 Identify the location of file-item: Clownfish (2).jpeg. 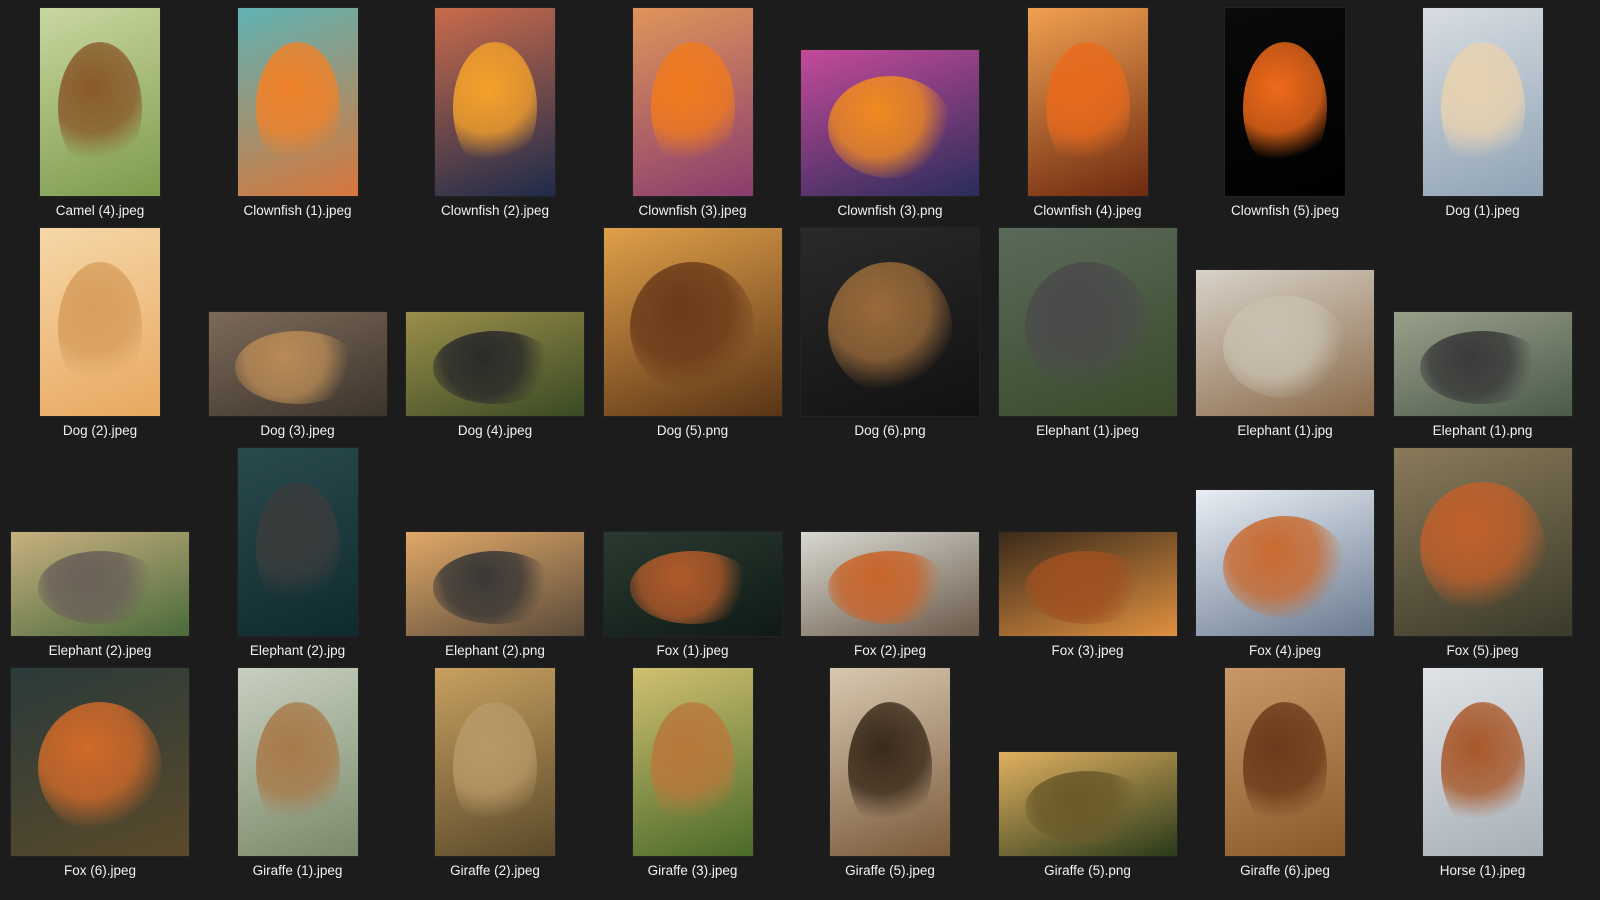
(495, 114).